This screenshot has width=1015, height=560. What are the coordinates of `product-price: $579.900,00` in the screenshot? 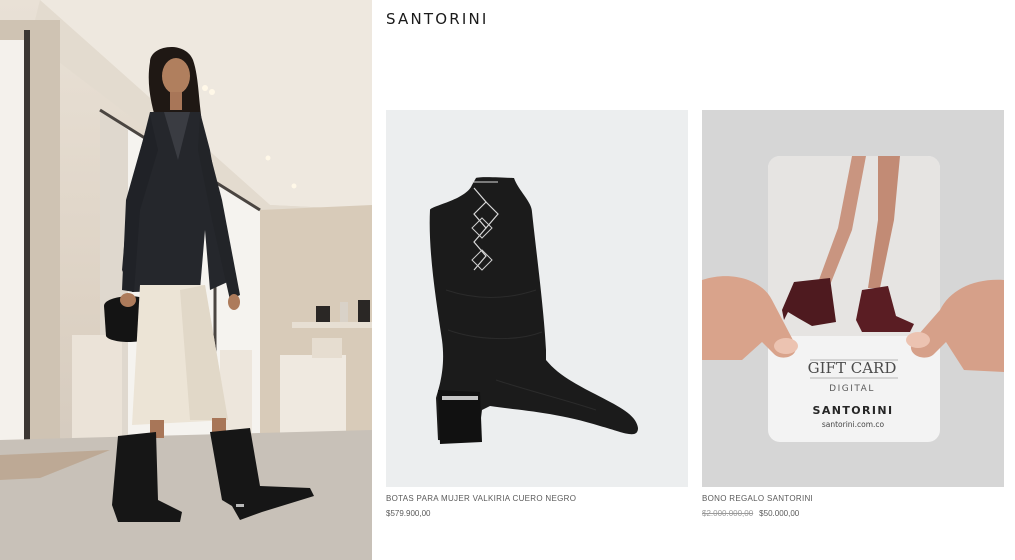 It's located at (408, 513).